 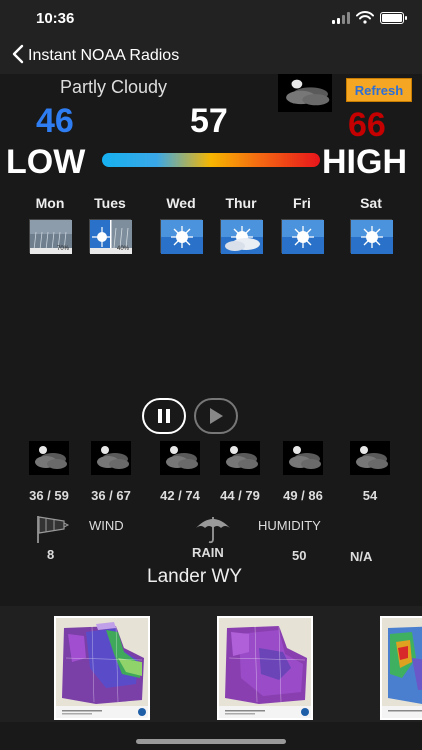 I want to click on precip-percent: 70%, so click(x=62, y=249).